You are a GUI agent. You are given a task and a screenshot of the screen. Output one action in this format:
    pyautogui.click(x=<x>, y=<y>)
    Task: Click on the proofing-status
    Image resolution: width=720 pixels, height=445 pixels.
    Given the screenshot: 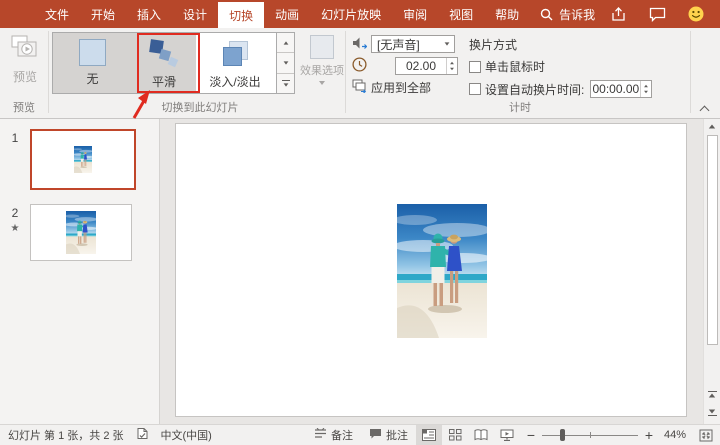 What is the action you would take?
    pyautogui.click(x=142, y=435)
    